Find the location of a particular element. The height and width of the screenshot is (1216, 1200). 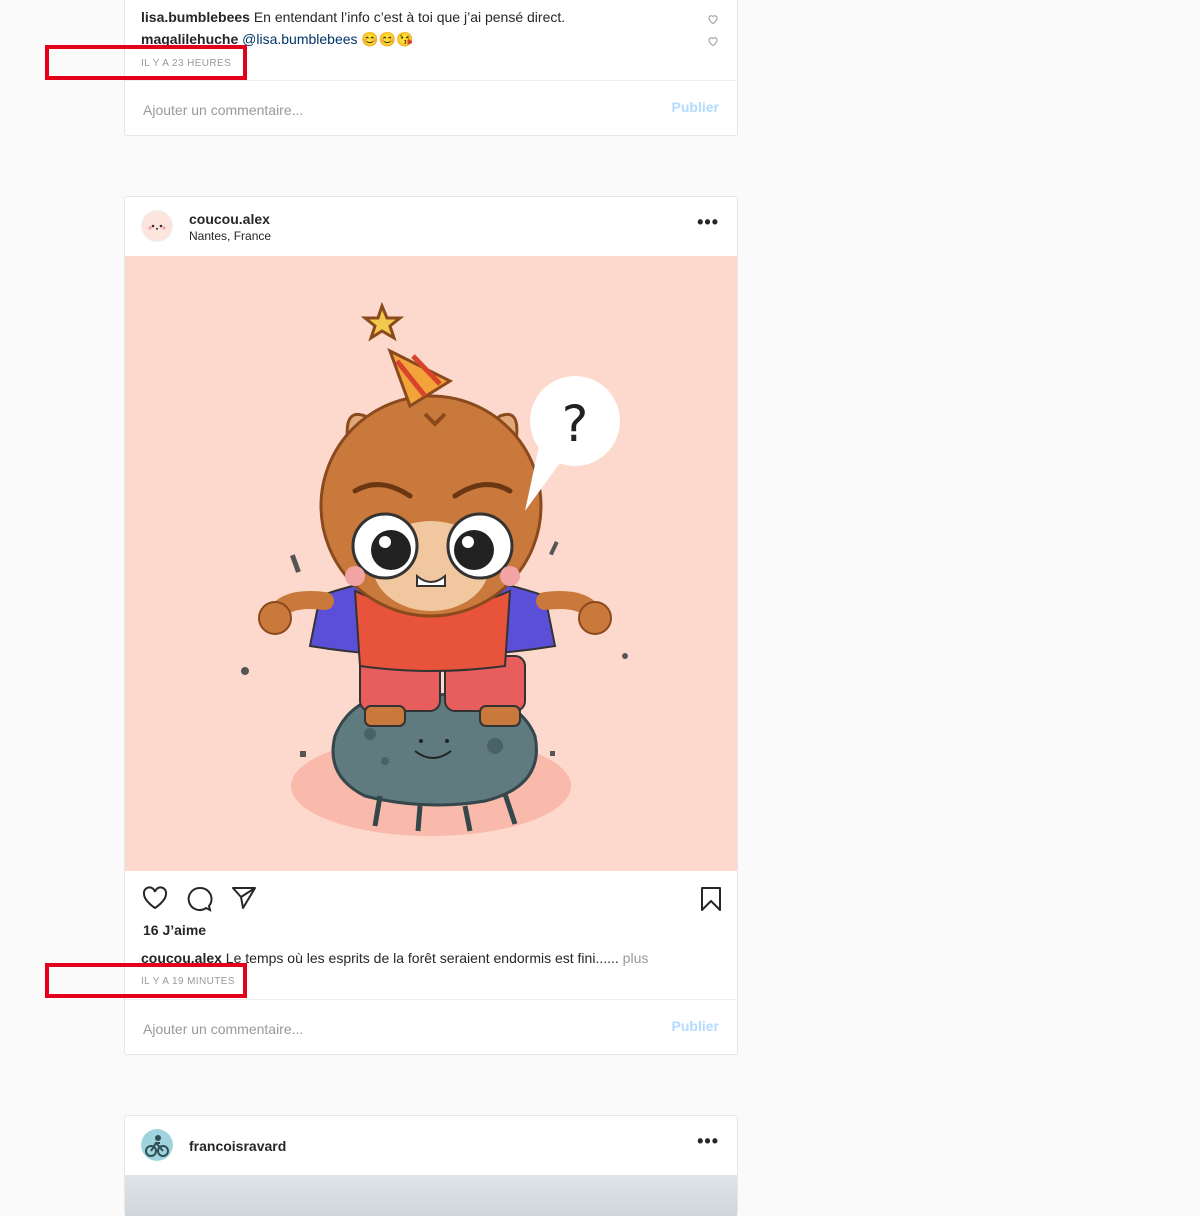

avatar-face-icon is located at coordinates (157, 226).